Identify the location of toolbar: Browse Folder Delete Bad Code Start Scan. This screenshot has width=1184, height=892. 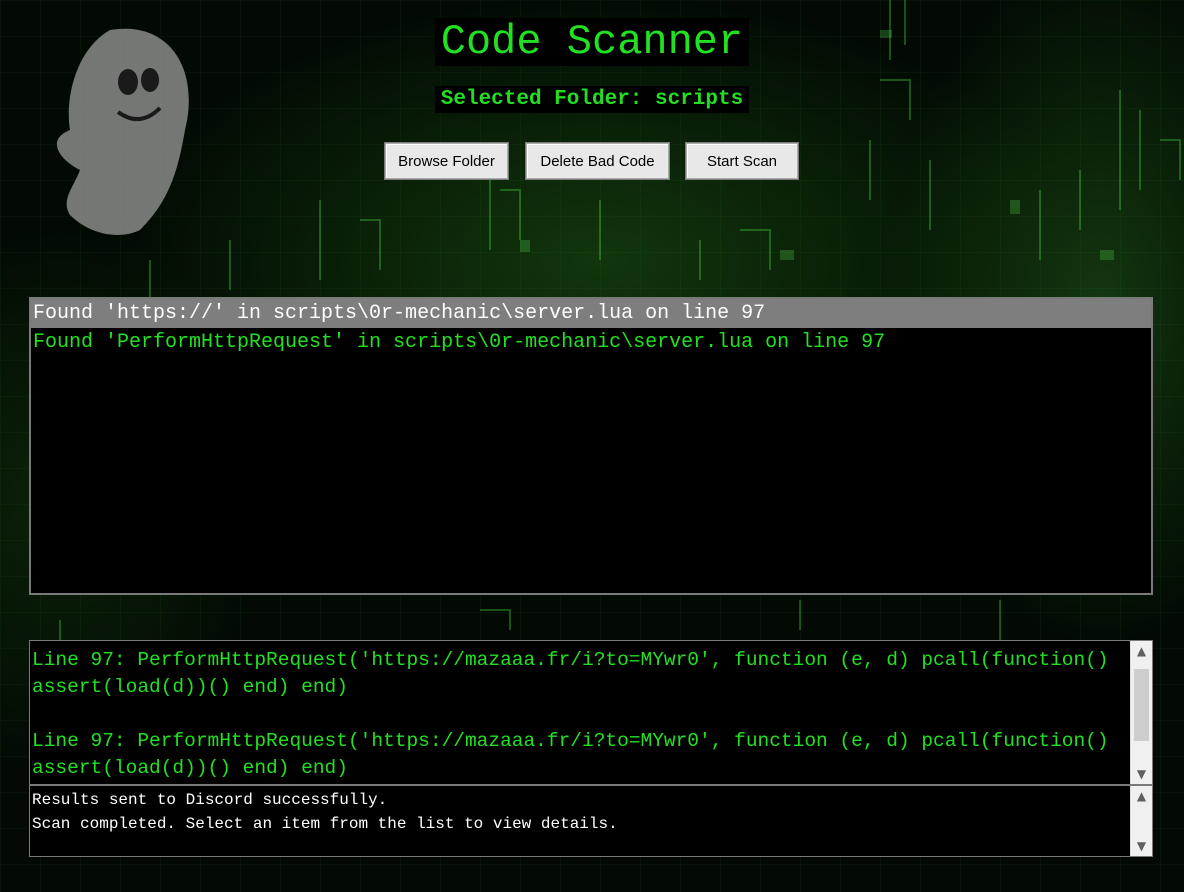
(592, 162).